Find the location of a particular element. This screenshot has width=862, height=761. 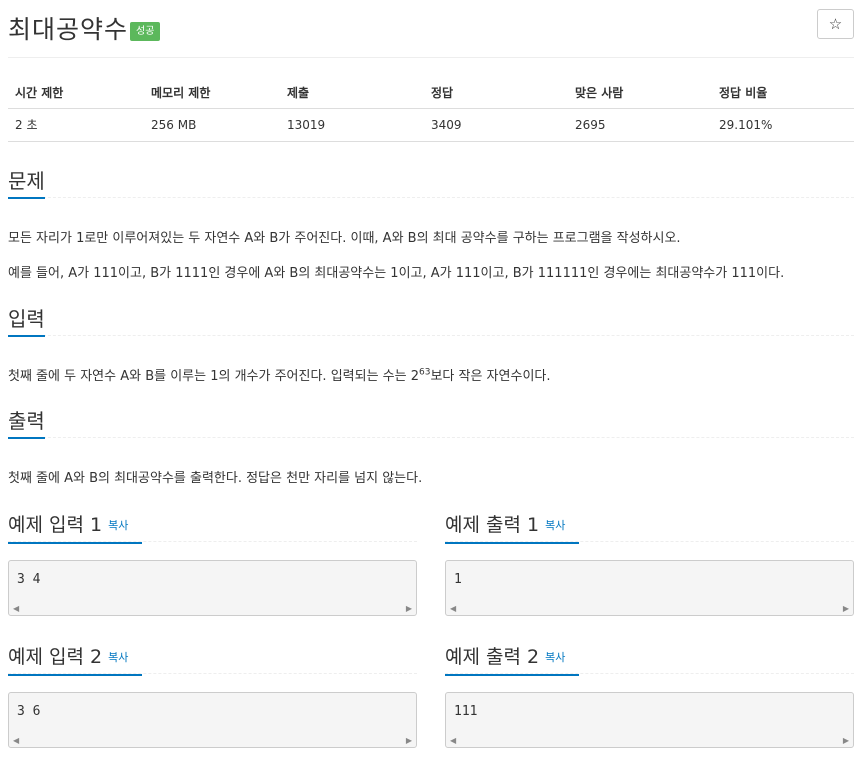

input-text-after: 보다 작은 자연수이다. is located at coordinates (490, 376).